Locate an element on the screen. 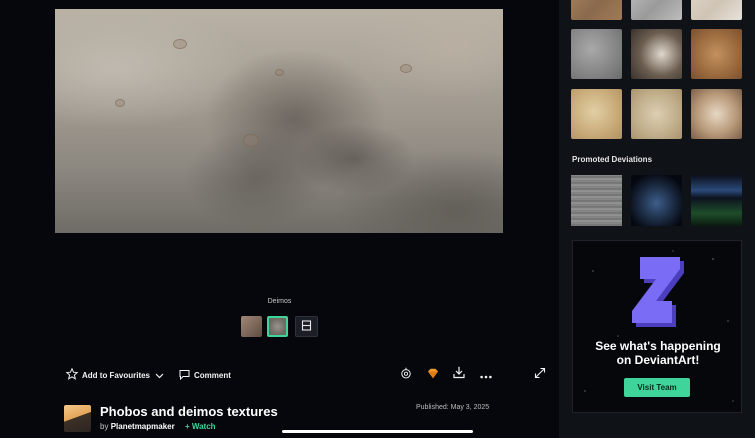 Image resolution: width=755 pixels, height=438 pixels. expand-icon is located at coordinates (540, 375).